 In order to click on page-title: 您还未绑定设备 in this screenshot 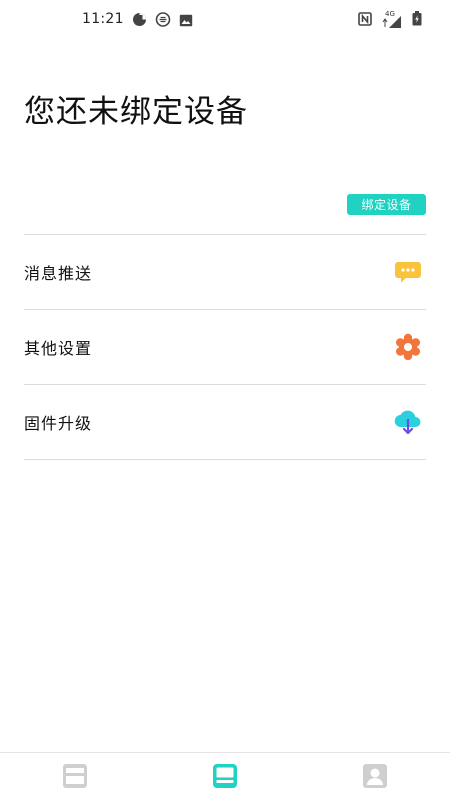, I will do `click(136, 112)`.